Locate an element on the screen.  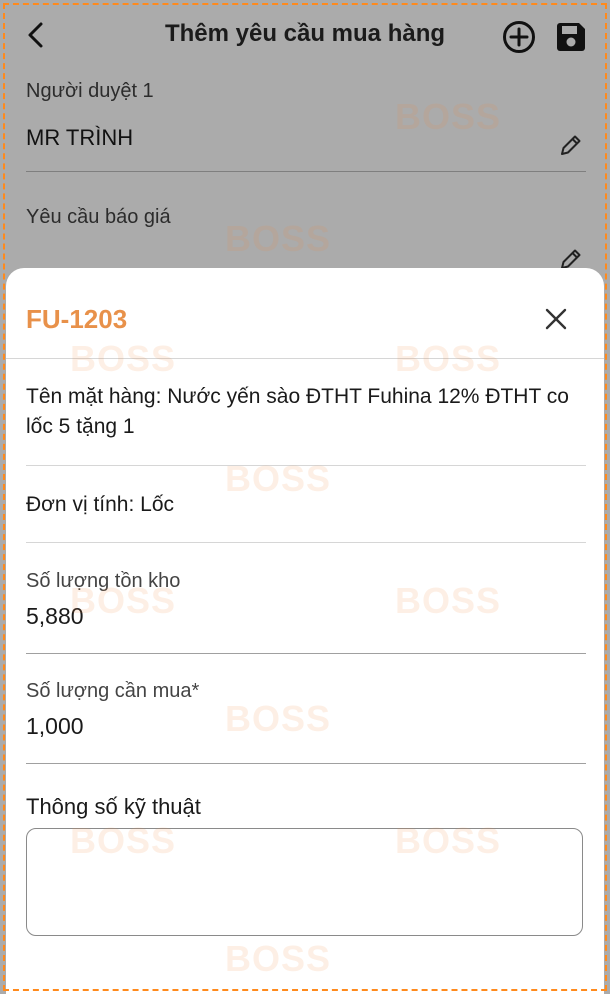
close-icon is located at coordinates (556, 319).